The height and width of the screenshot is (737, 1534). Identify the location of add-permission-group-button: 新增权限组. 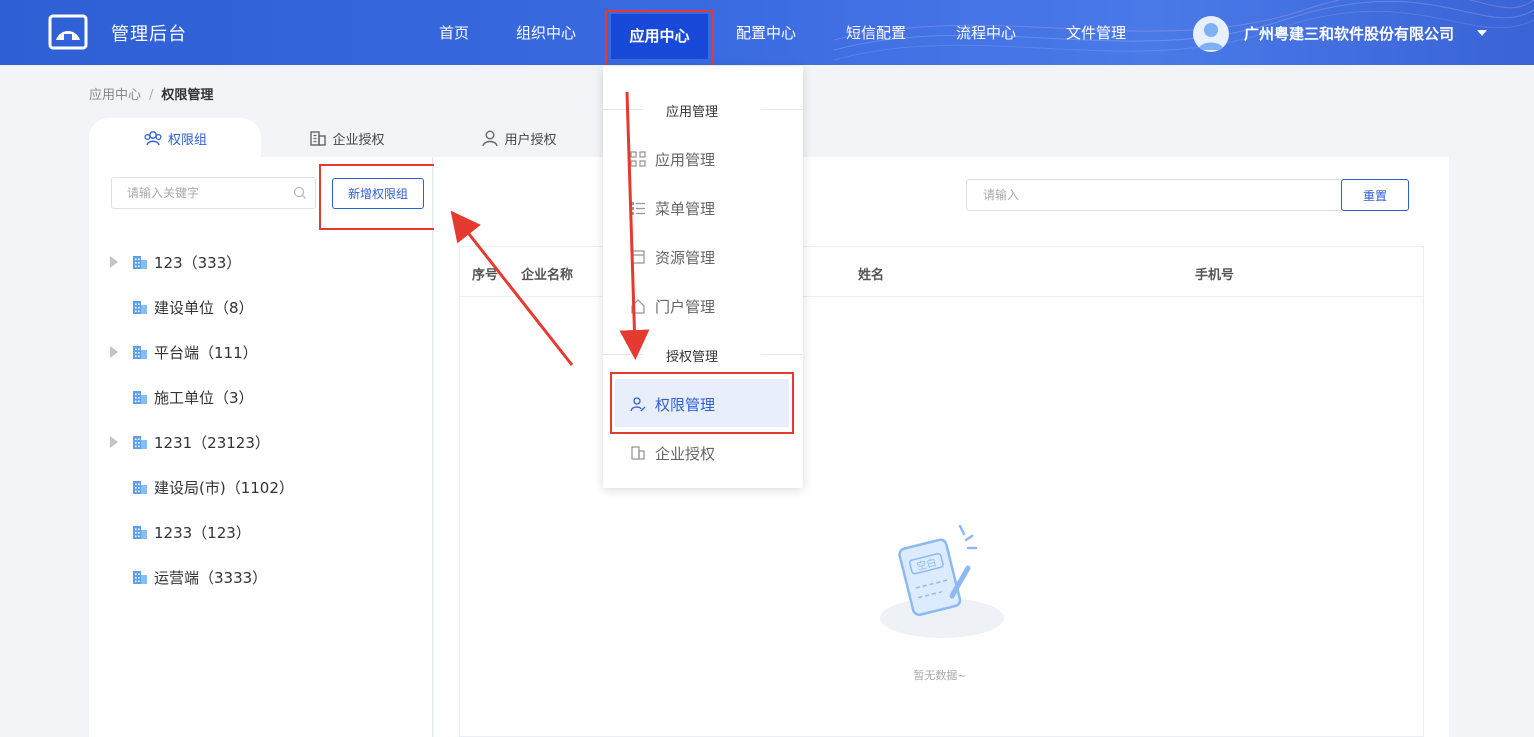
(378, 193).